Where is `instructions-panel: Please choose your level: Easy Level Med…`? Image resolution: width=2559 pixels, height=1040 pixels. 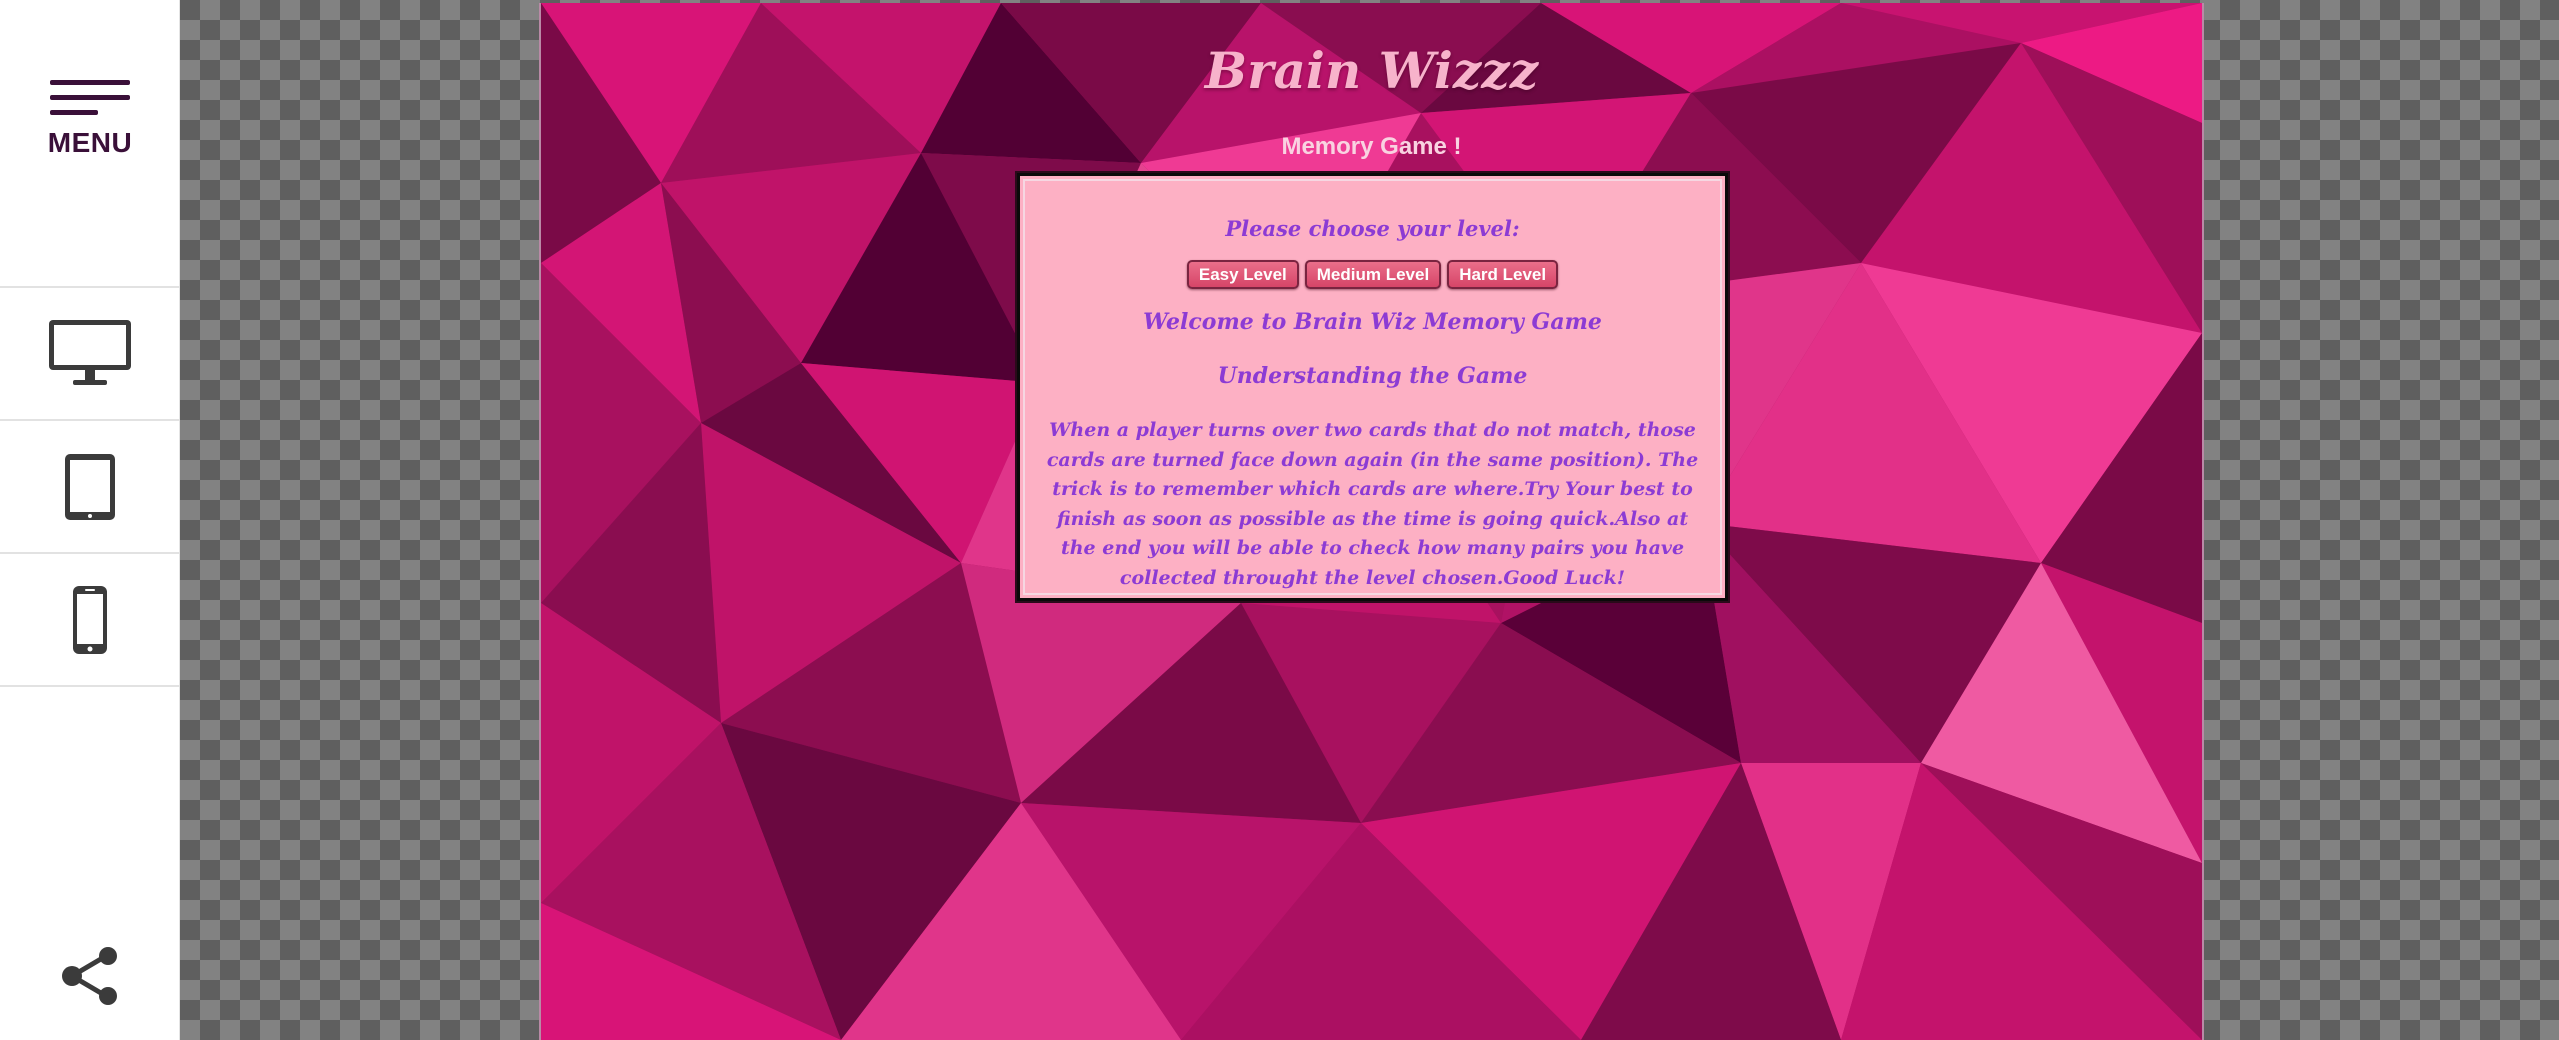 instructions-panel: Please choose your level: Easy Level Med… is located at coordinates (1372, 387).